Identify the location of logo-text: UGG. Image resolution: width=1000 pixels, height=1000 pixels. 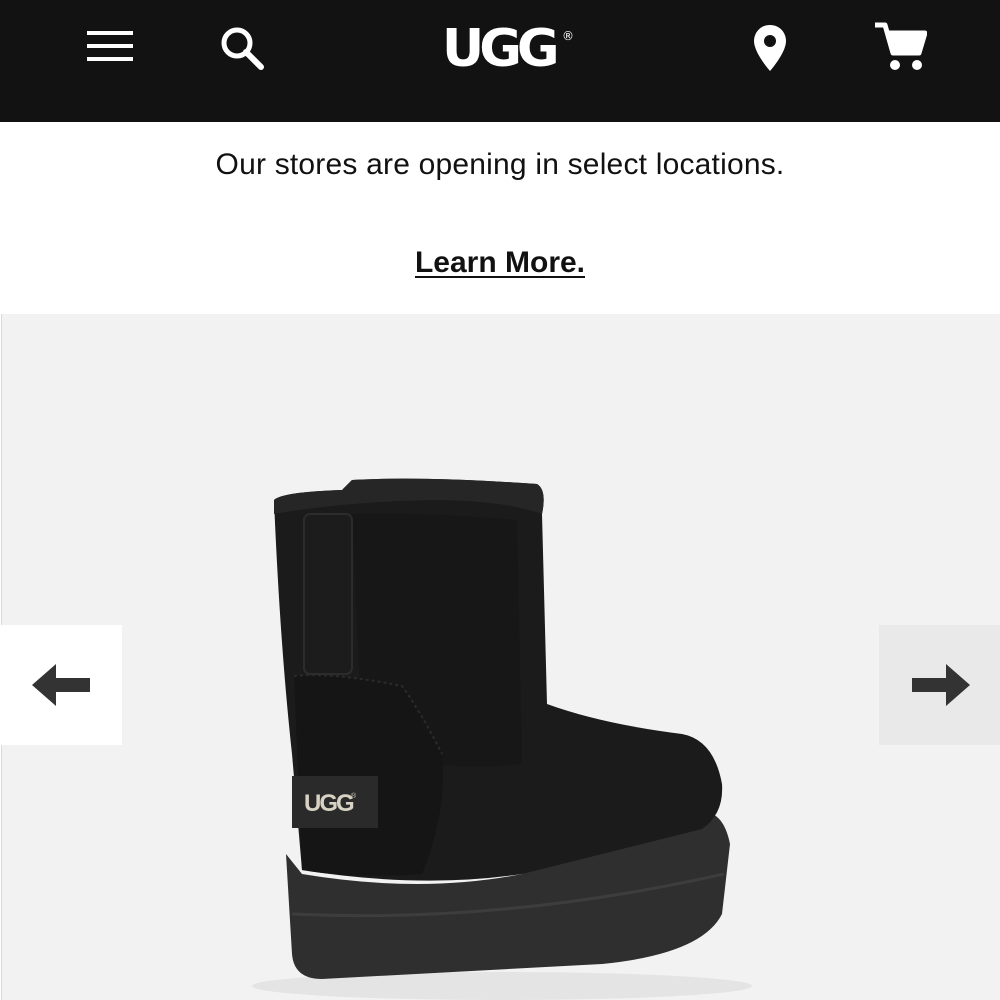
(499, 49).